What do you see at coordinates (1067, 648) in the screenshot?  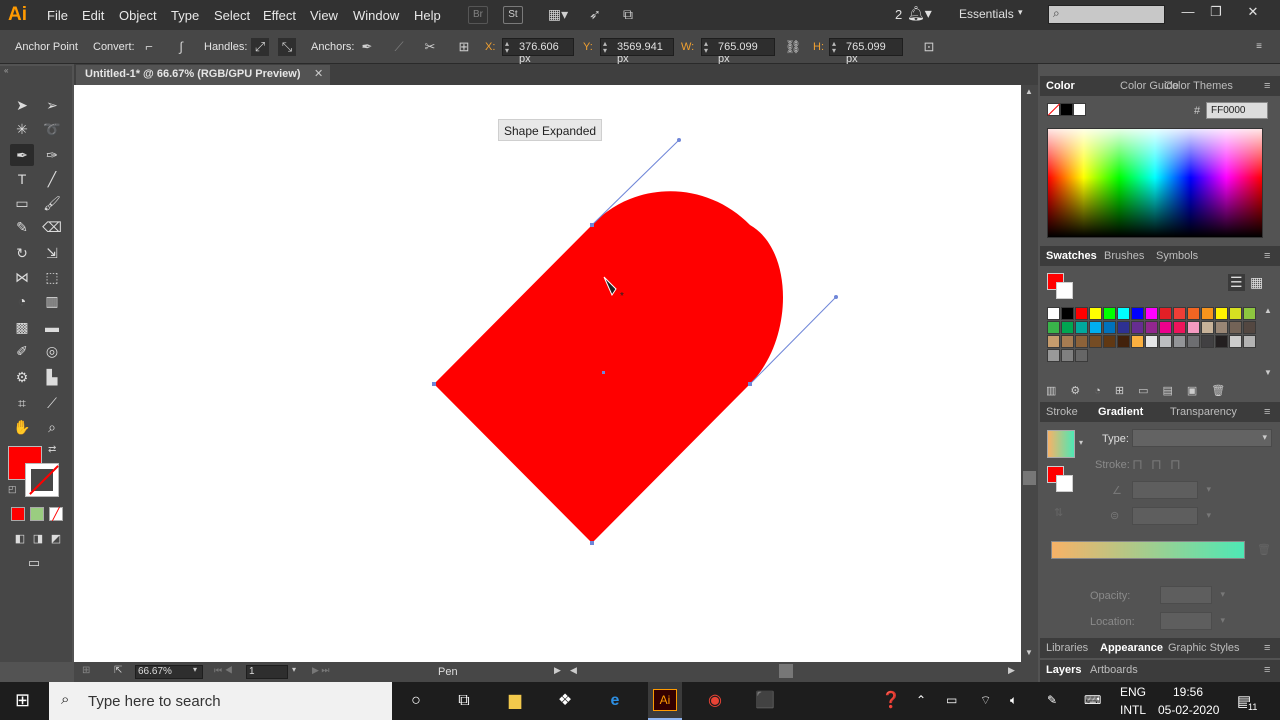 I see `tab-libraries: Libraries` at bounding box center [1067, 648].